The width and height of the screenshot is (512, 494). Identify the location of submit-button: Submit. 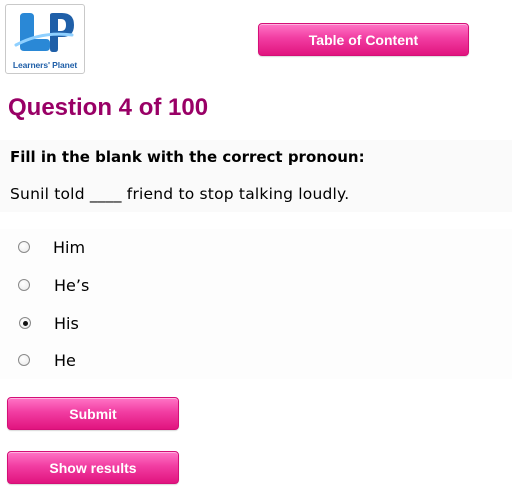
(93, 413).